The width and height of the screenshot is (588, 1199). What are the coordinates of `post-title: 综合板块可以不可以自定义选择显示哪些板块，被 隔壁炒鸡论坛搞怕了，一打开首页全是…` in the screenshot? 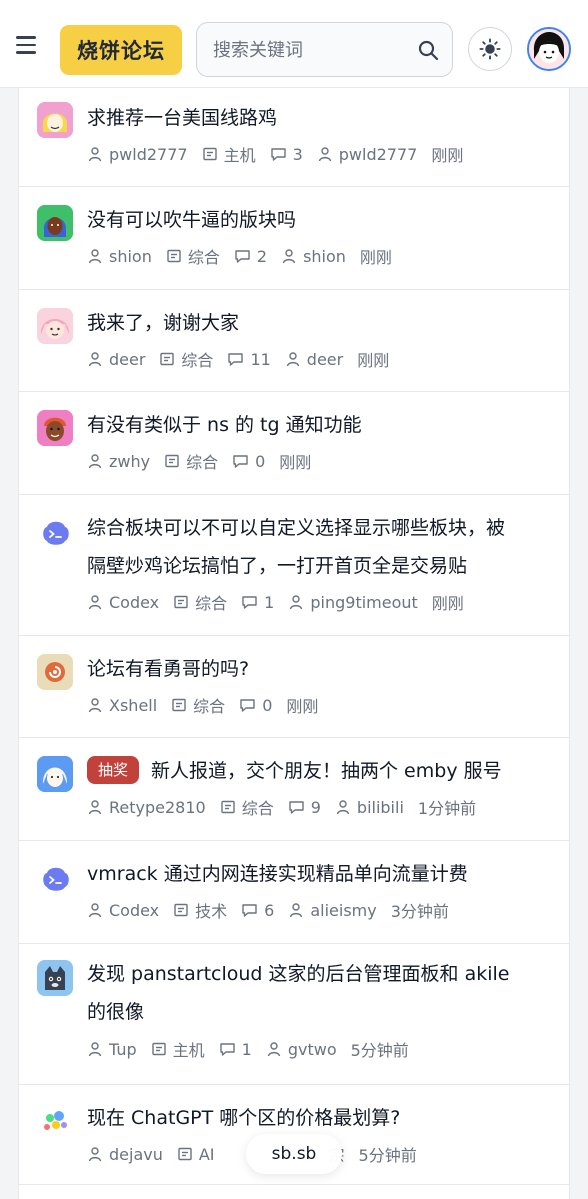 It's located at (322, 547).